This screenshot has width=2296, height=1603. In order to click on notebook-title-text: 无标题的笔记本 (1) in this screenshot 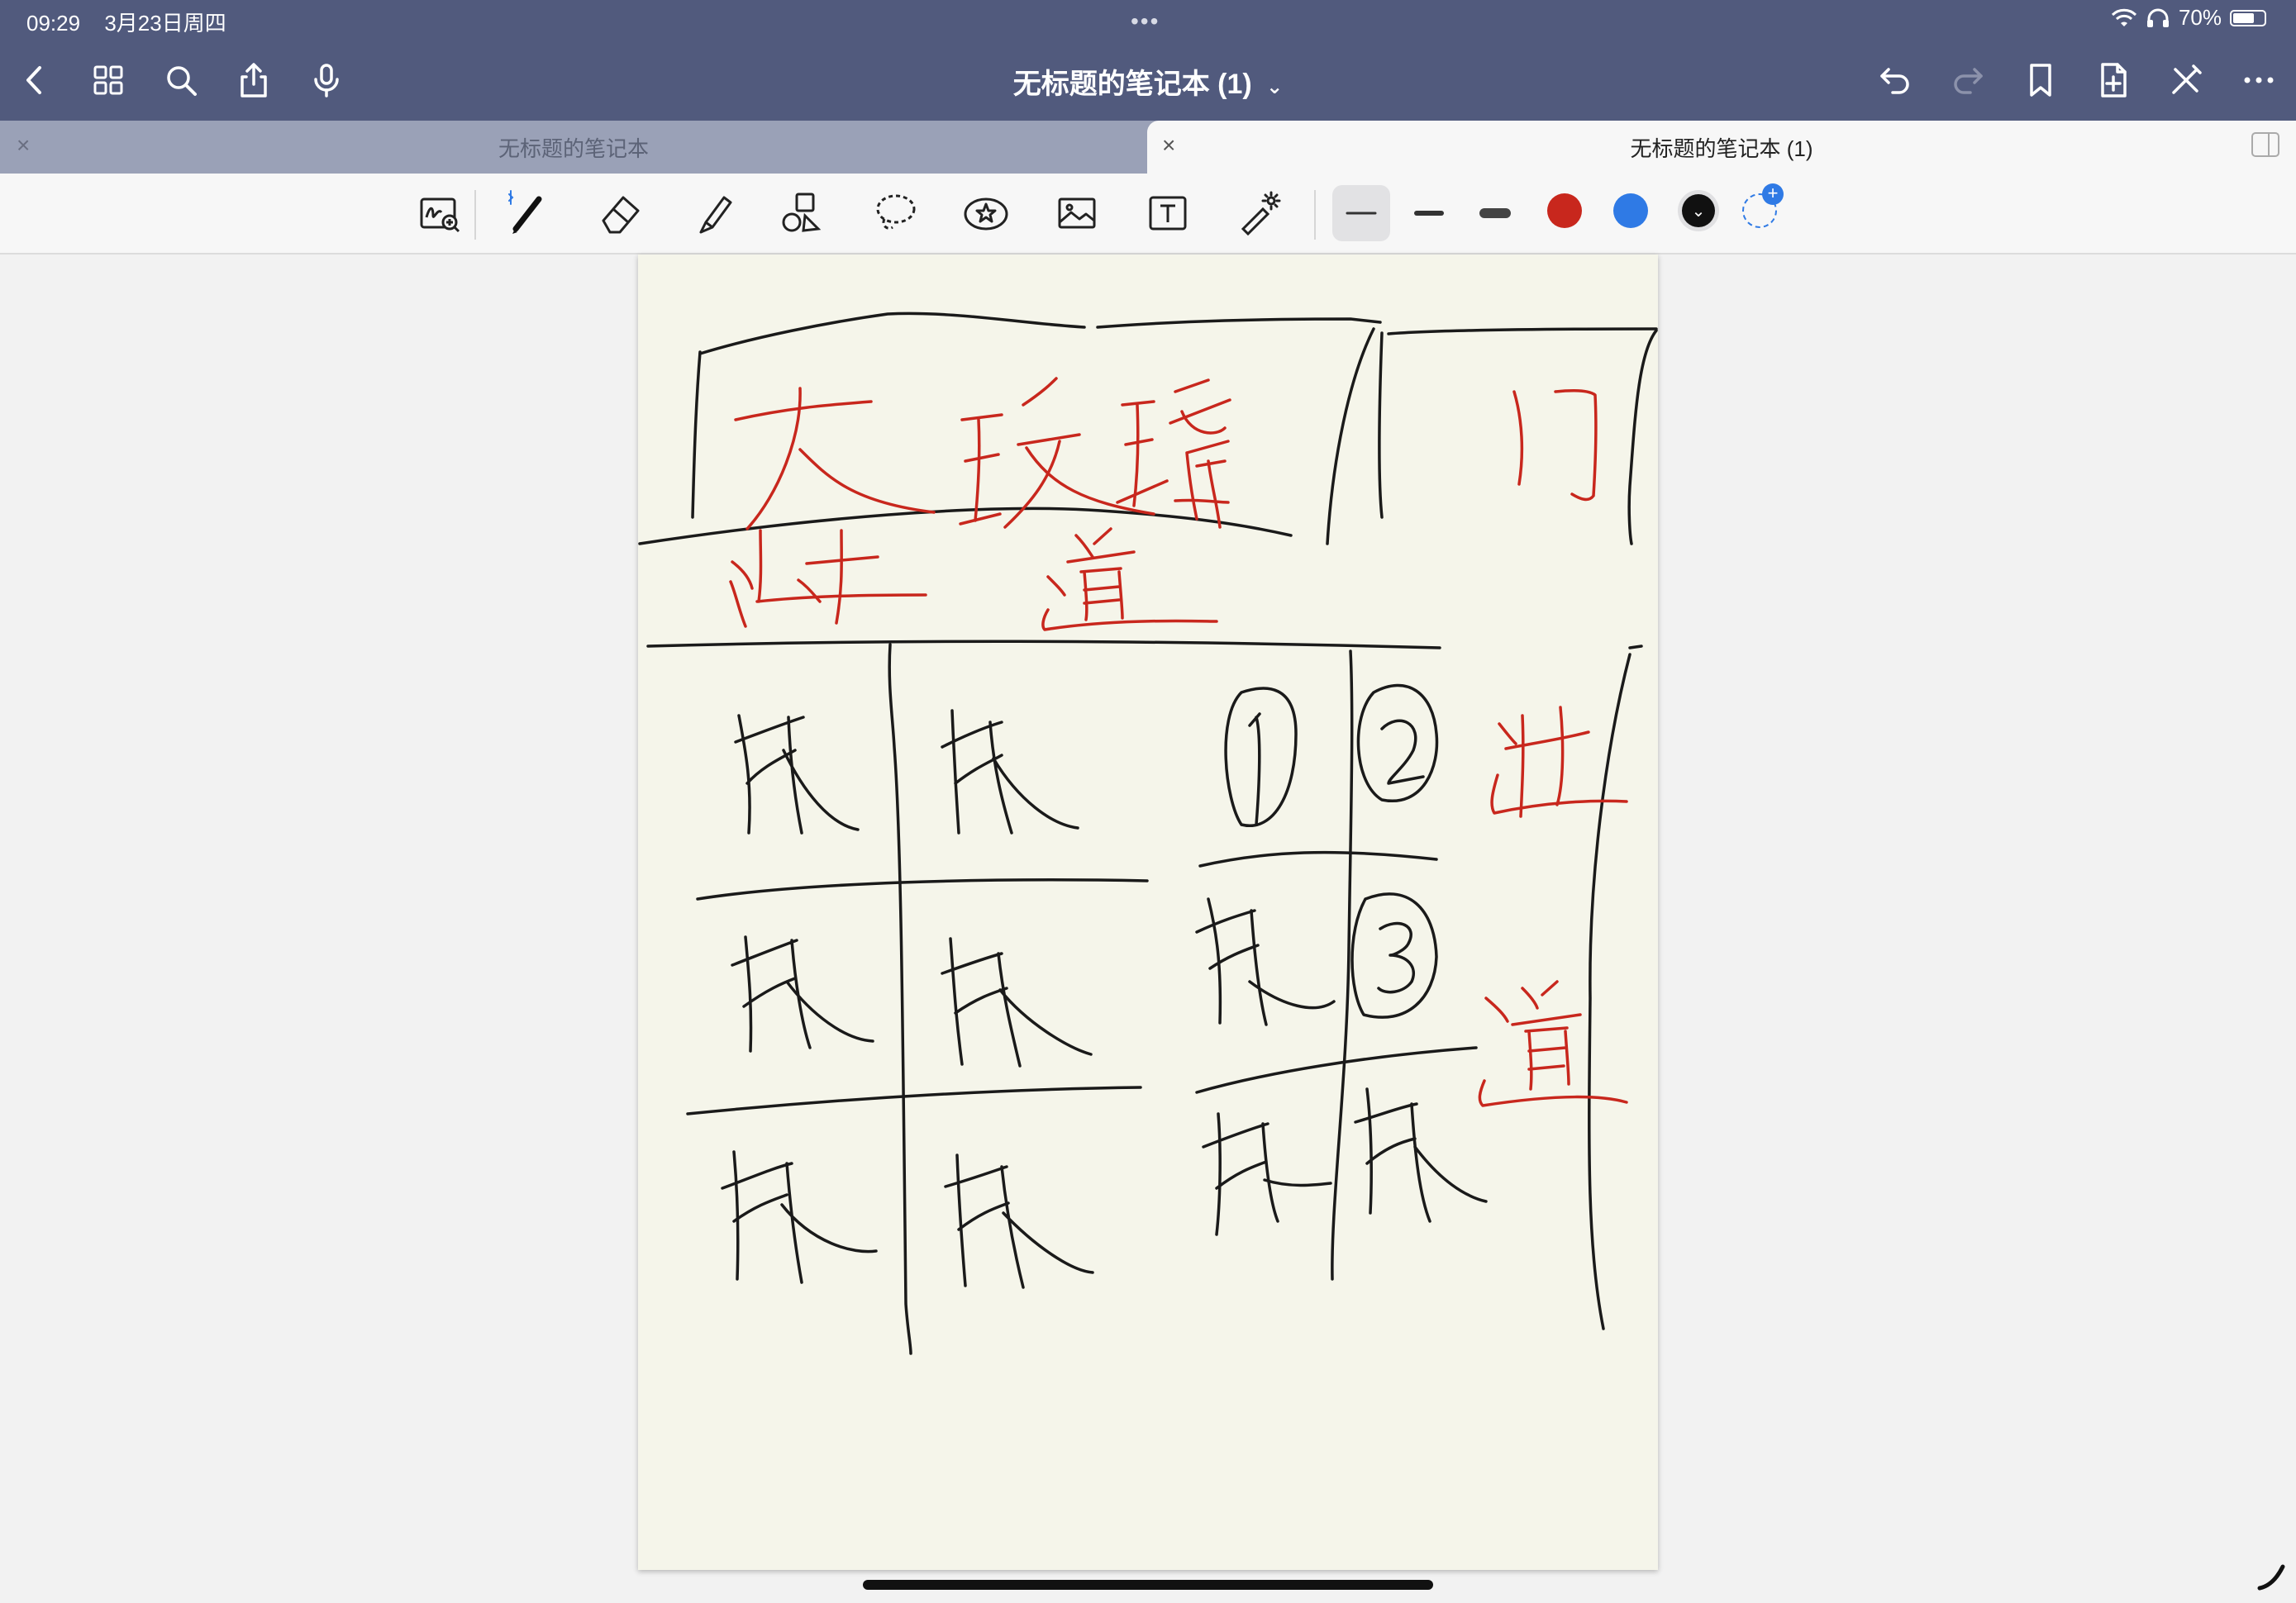, I will do `click(1132, 84)`.